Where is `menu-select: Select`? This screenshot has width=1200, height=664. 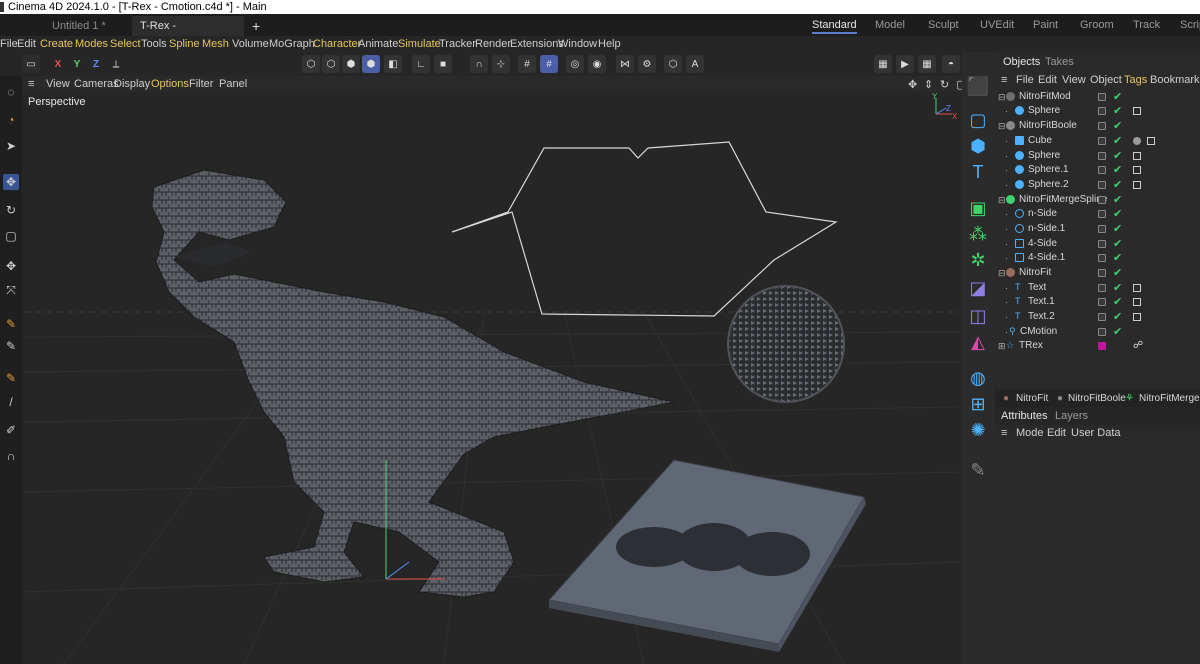
menu-select: Select is located at coordinates (125, 44).